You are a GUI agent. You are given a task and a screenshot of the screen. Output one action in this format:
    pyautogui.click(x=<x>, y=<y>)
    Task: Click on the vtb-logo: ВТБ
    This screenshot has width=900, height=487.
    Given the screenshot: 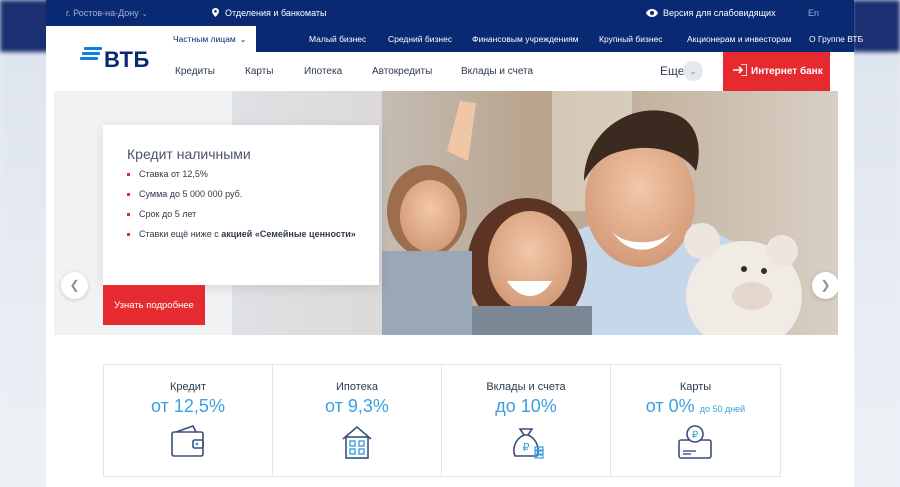 What is the action you would take?
    pyautogui.click(x=108, y=58)
    